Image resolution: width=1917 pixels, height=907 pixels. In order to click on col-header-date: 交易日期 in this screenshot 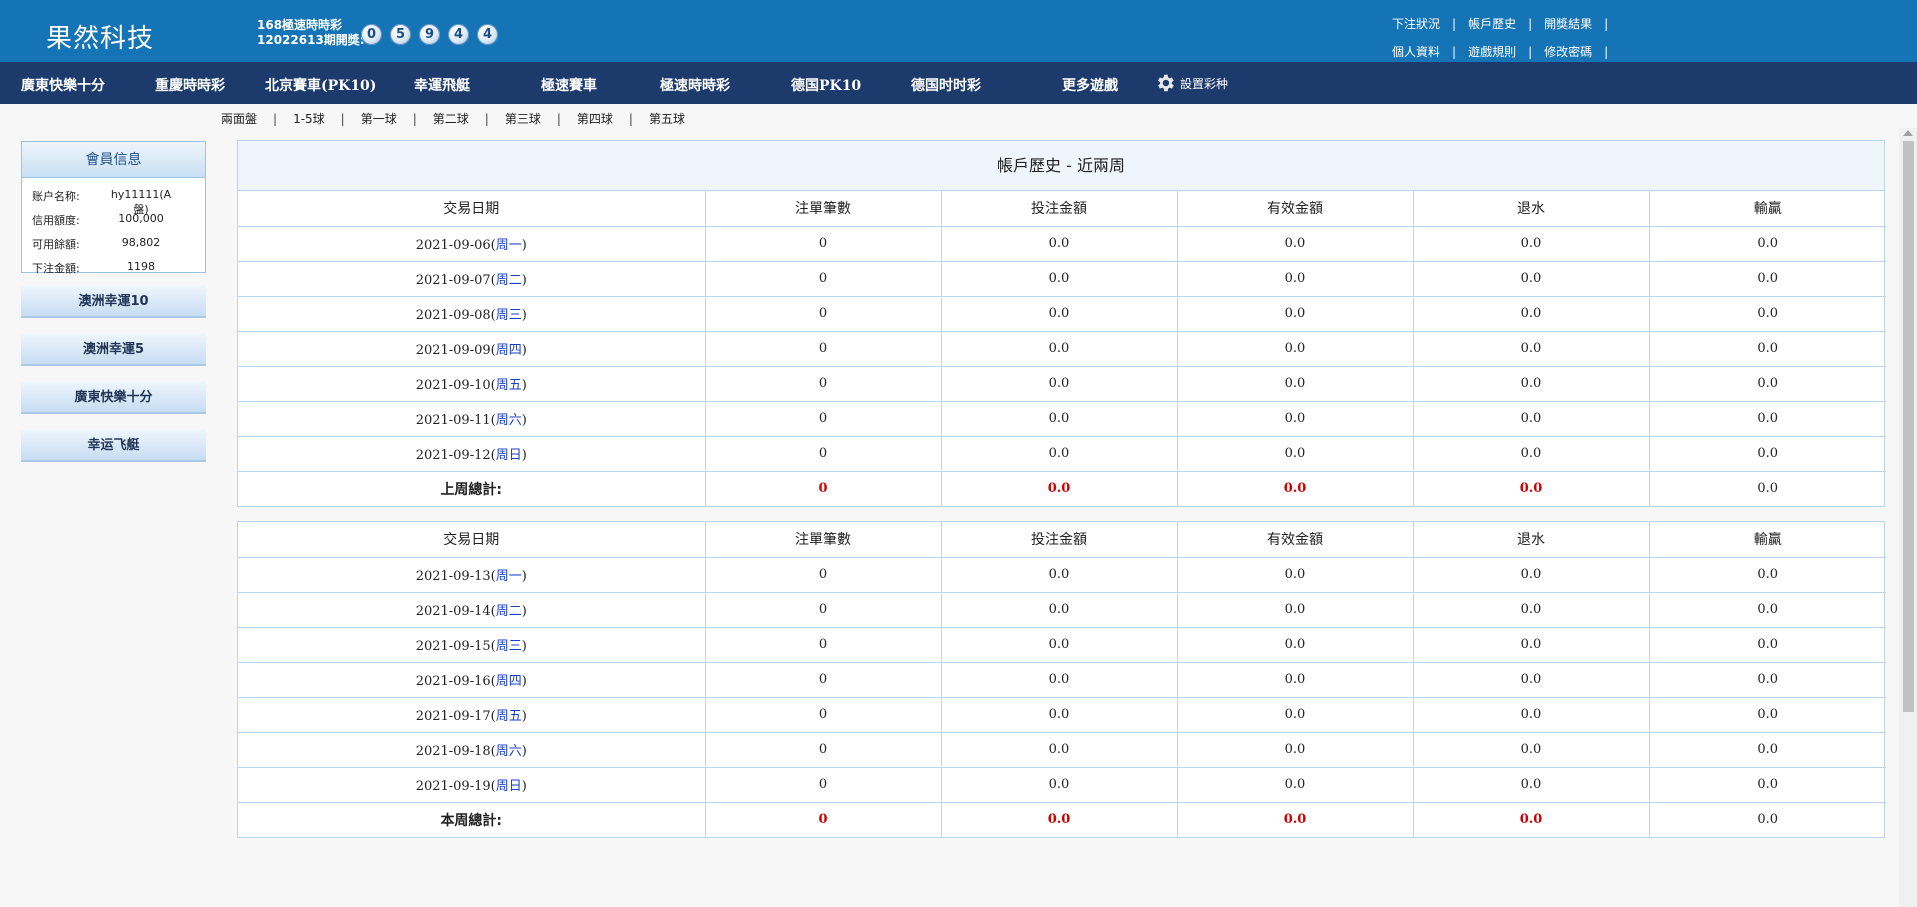, I will do `click(472, 540)`.